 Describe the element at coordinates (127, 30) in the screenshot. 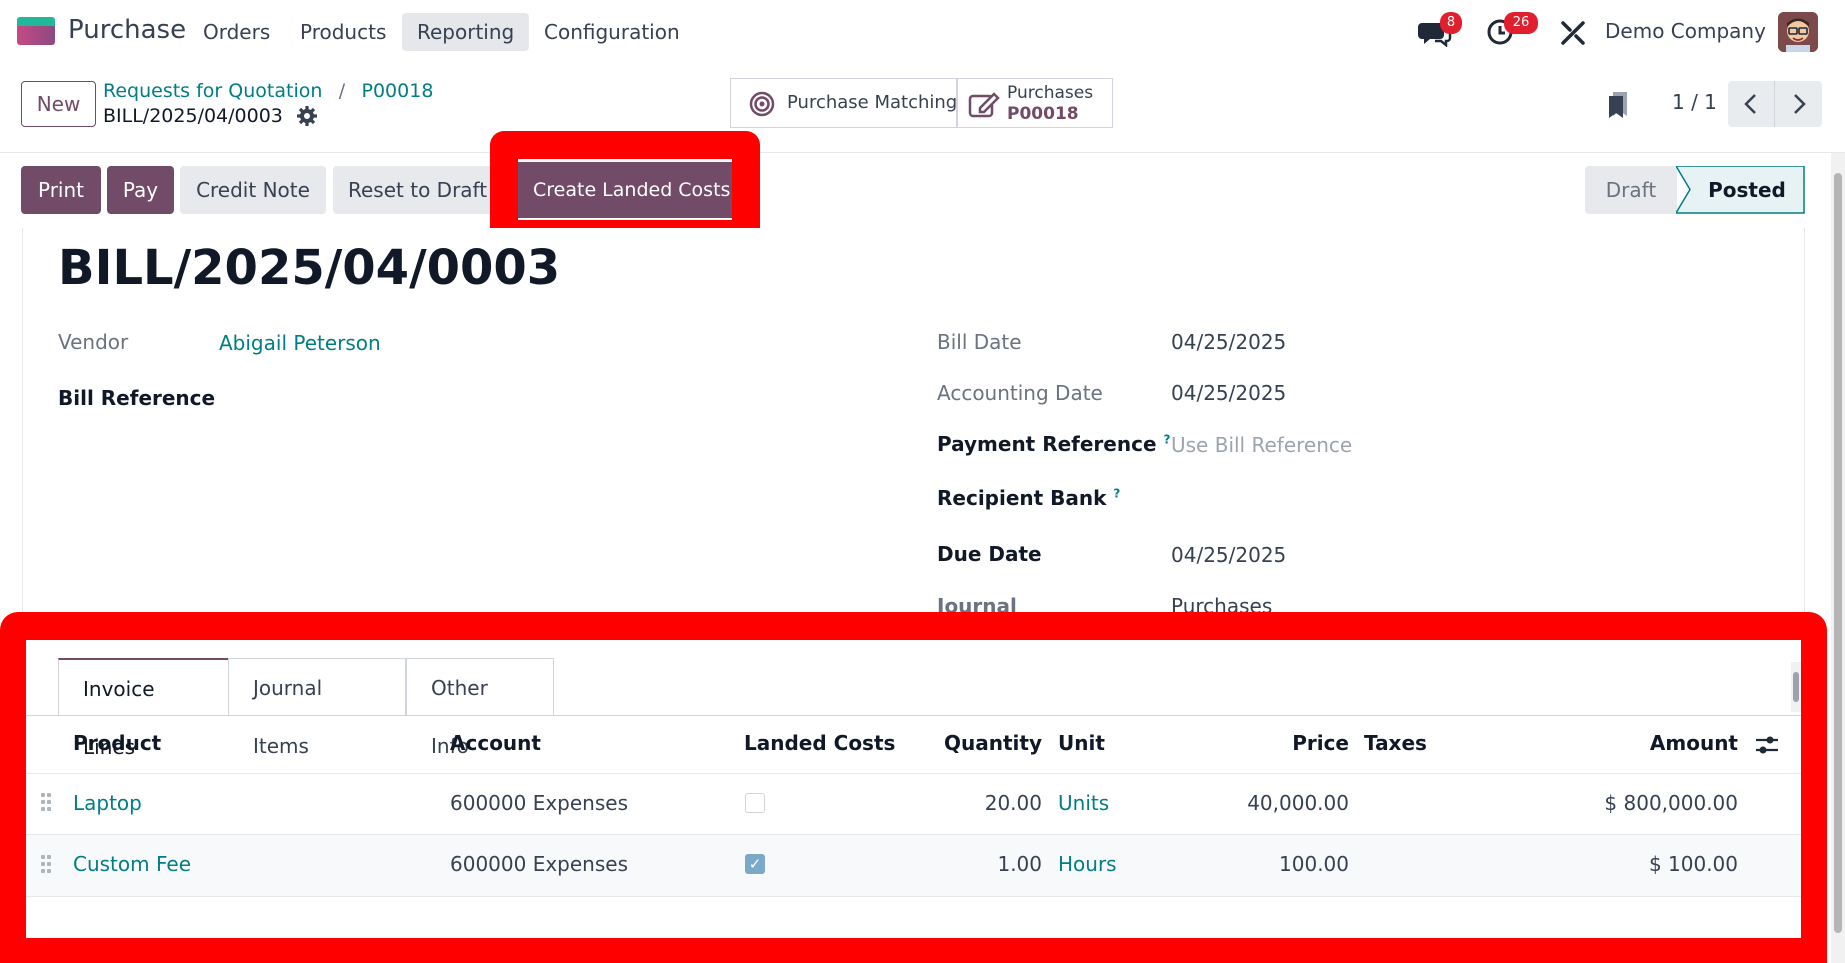

I see `app-name: Purchase` at that location.